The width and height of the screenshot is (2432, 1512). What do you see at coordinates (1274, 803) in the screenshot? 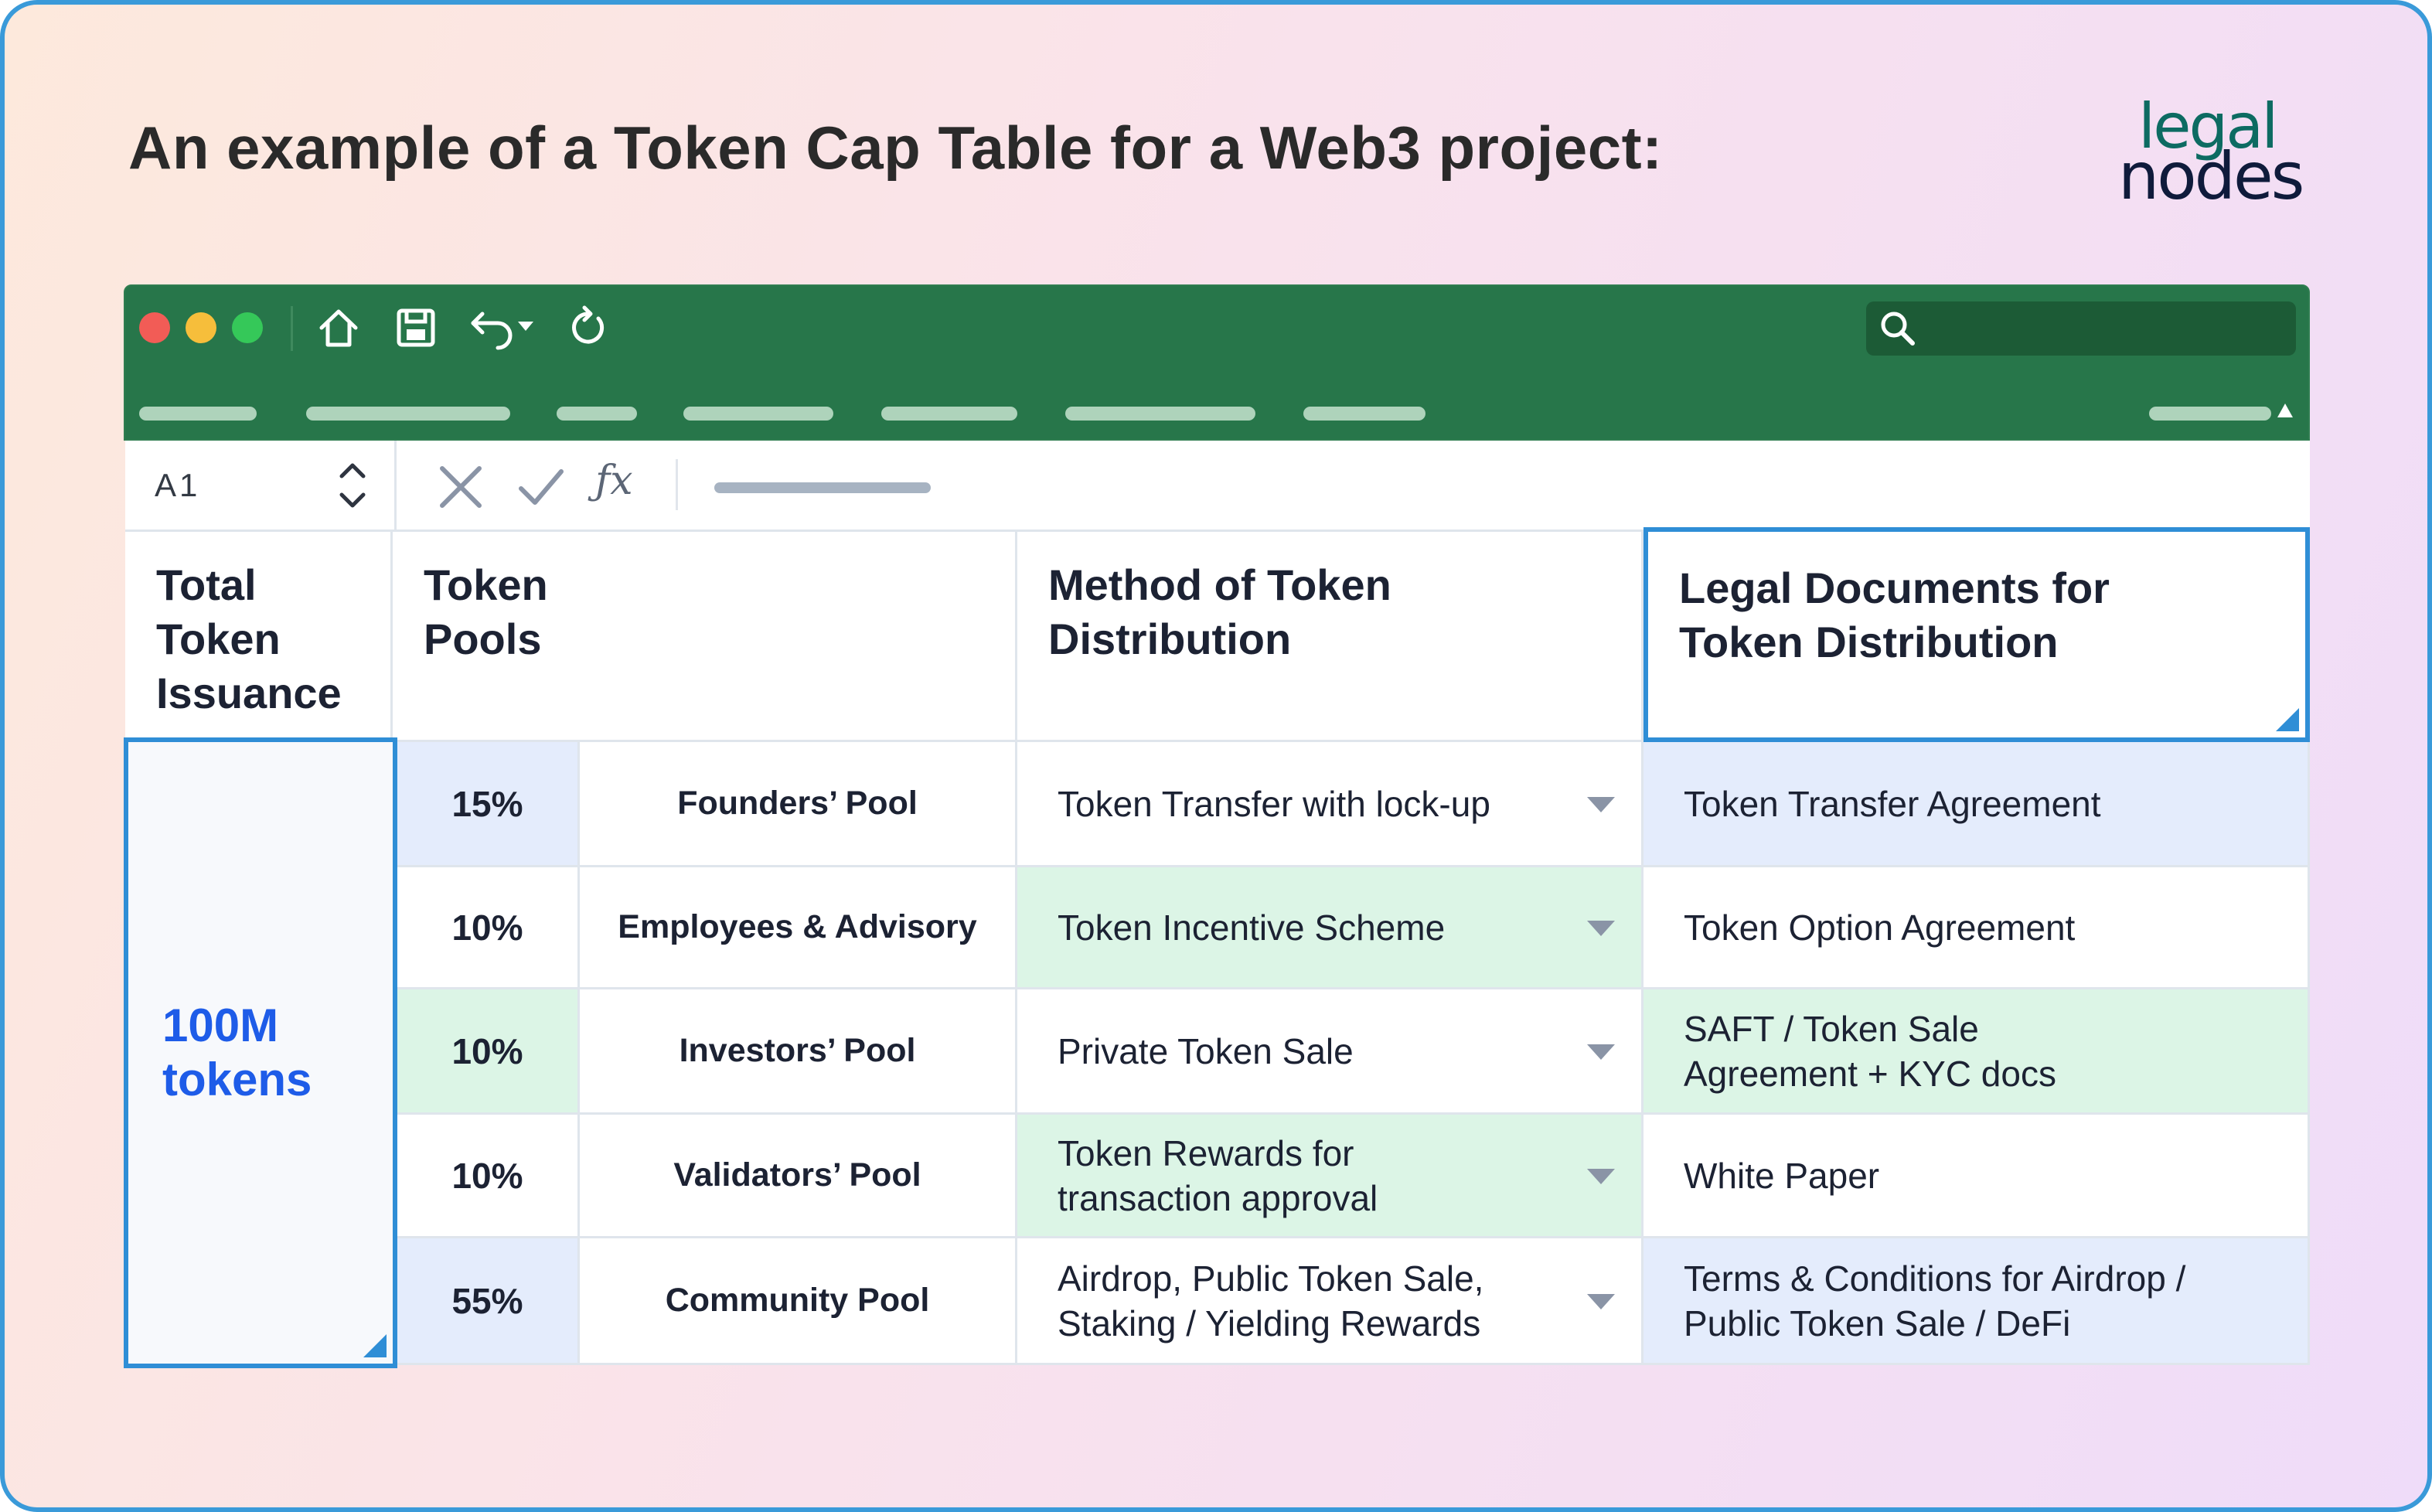
I see `method-line: Token Transfer with lock-up` at bounding box center [1274, 803].